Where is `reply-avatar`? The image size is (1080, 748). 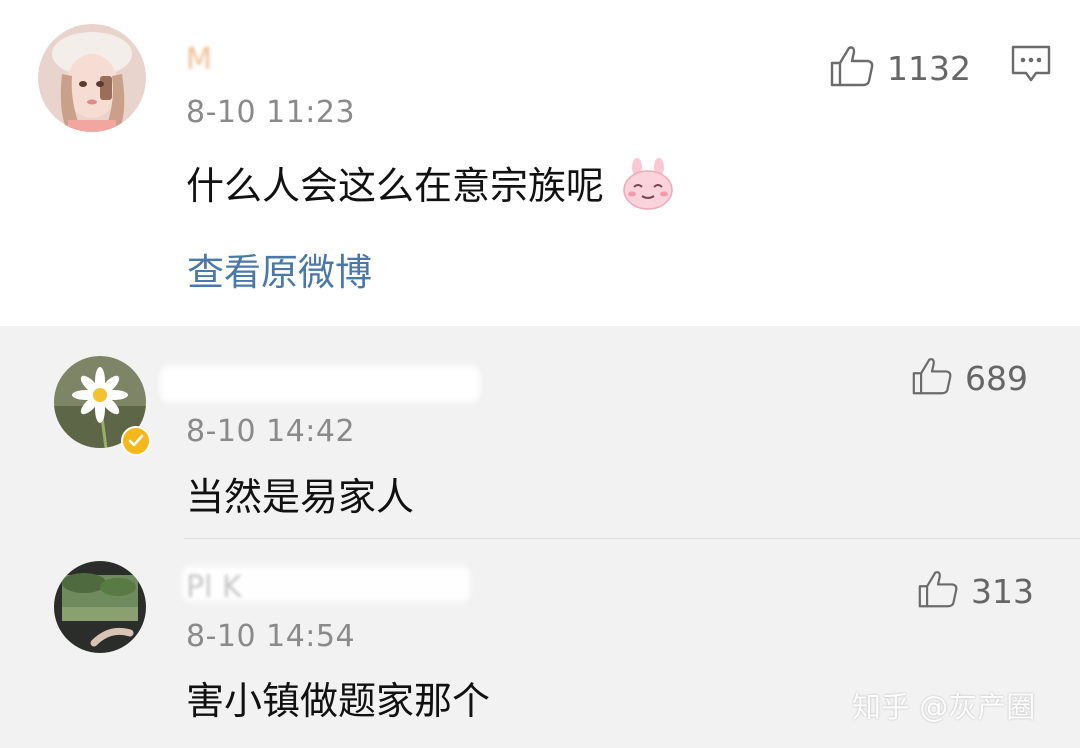 reply-avatar is located at coordinates (100, 607).